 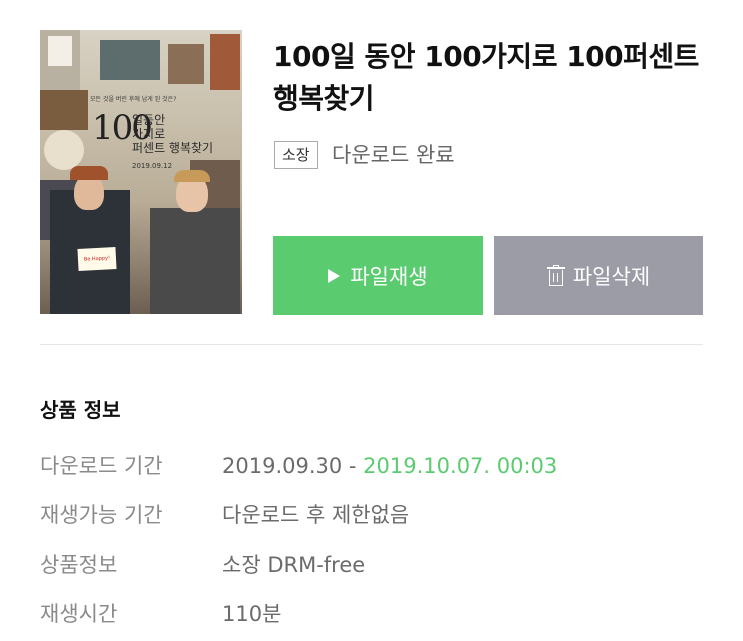 What do you see at coordinates (389, 276) in the screenshot?
I see `play-file-label: 파일재생` at bounding box center [389, 276].